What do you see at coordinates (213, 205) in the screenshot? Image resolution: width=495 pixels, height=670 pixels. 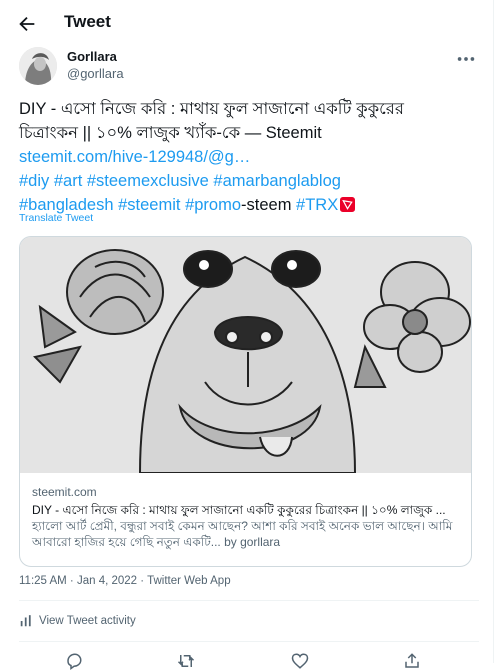 I see `hashtag-promo: #promo` at bounding box center [213, 205].